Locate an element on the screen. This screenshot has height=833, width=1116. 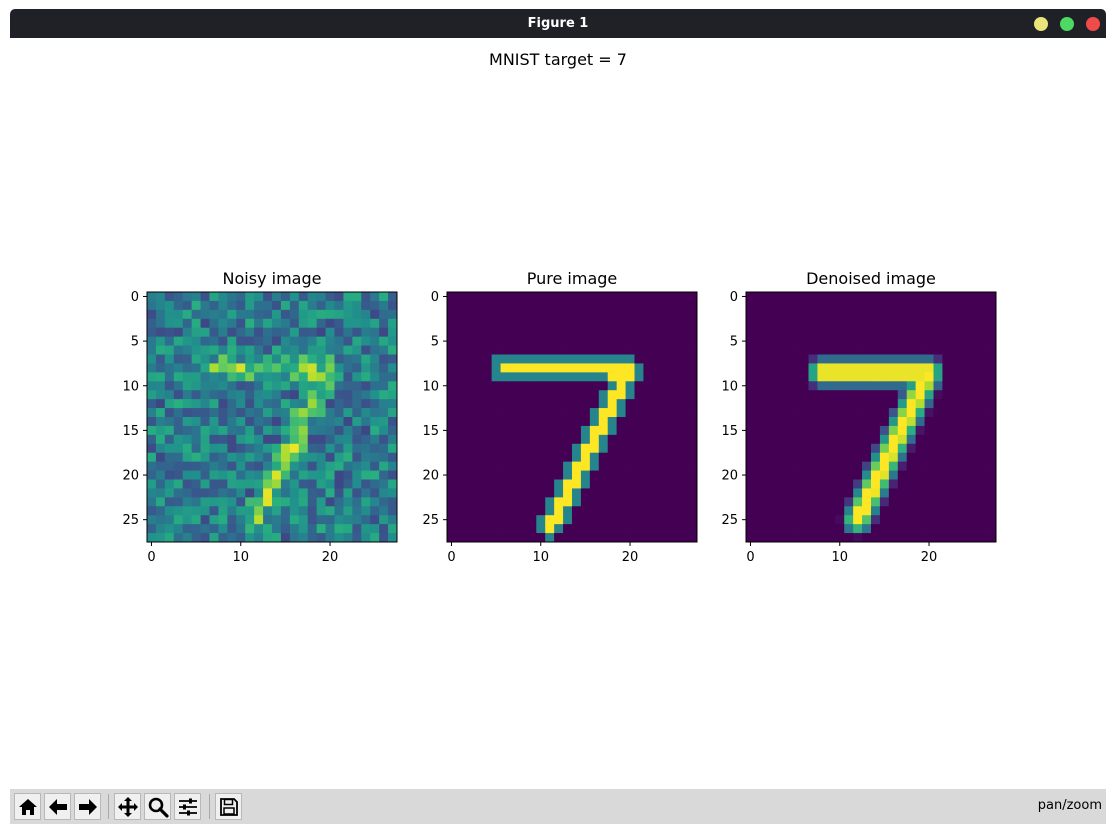
zoom-button is located at coordinates (157, 806).